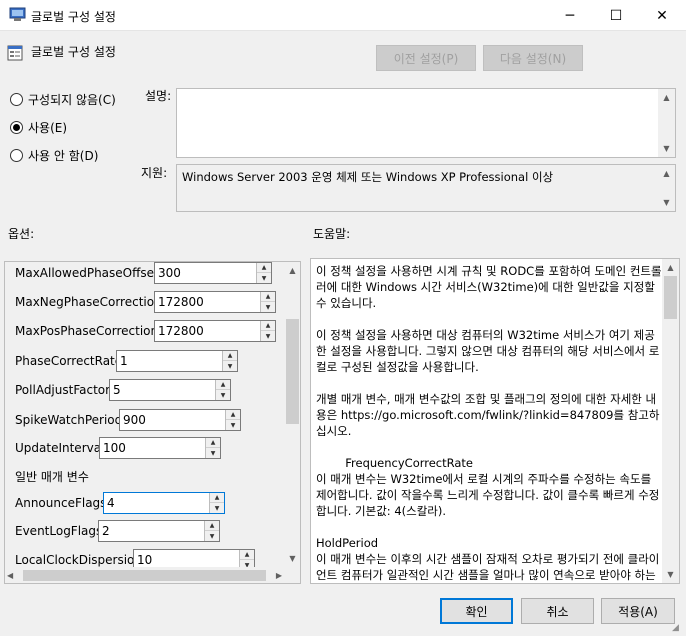 This screenshot has height=636, width=686. What do you see at coordinates (88, 302) in the screenshot?
I see `option-row: MaxNegPhaseCorrection` at bounding box center [88, 302].